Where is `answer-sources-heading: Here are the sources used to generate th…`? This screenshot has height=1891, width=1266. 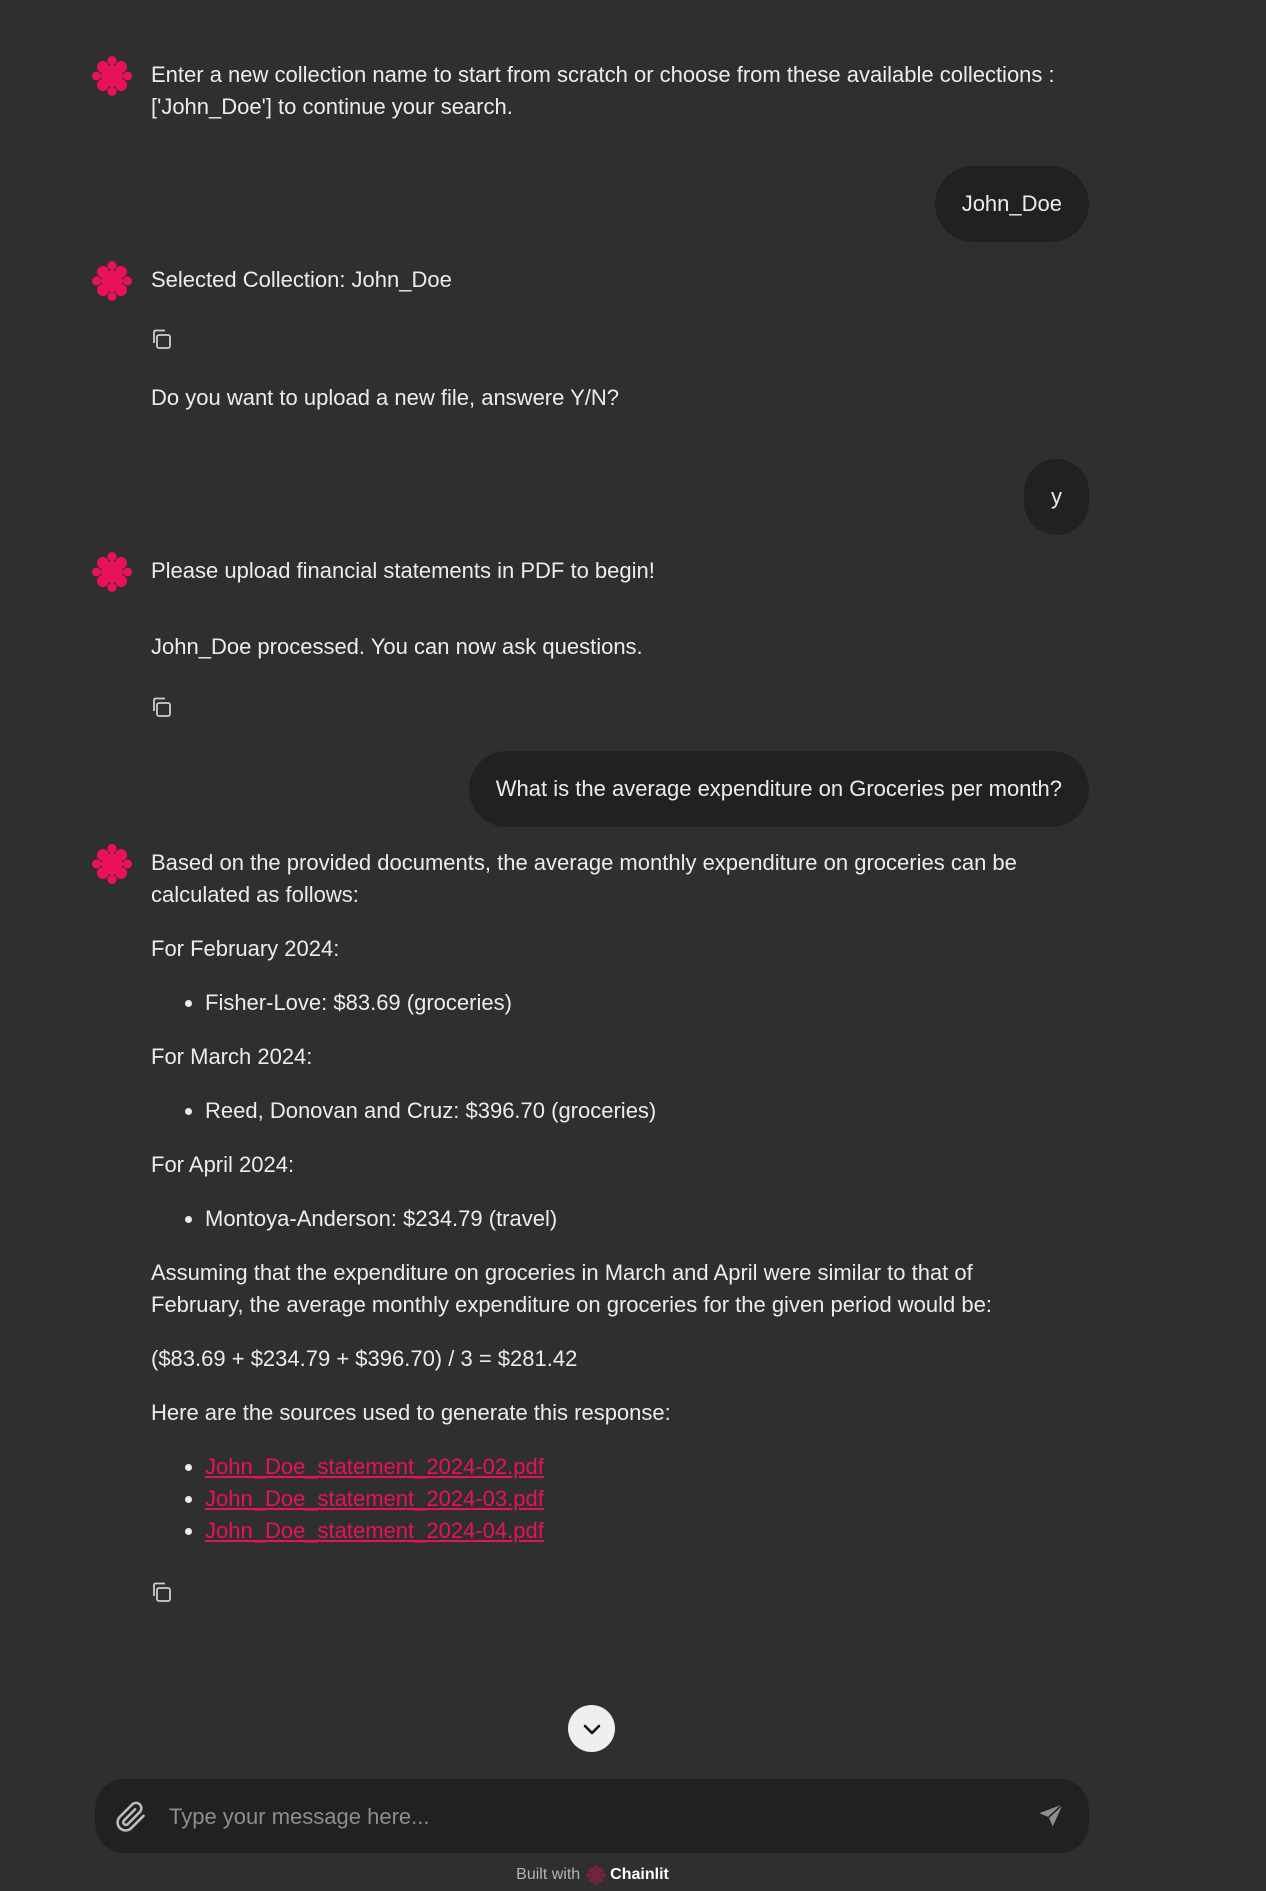
answer-sources-heading: Here are the sources used to generate th… is located at coordinates (411, 1412).